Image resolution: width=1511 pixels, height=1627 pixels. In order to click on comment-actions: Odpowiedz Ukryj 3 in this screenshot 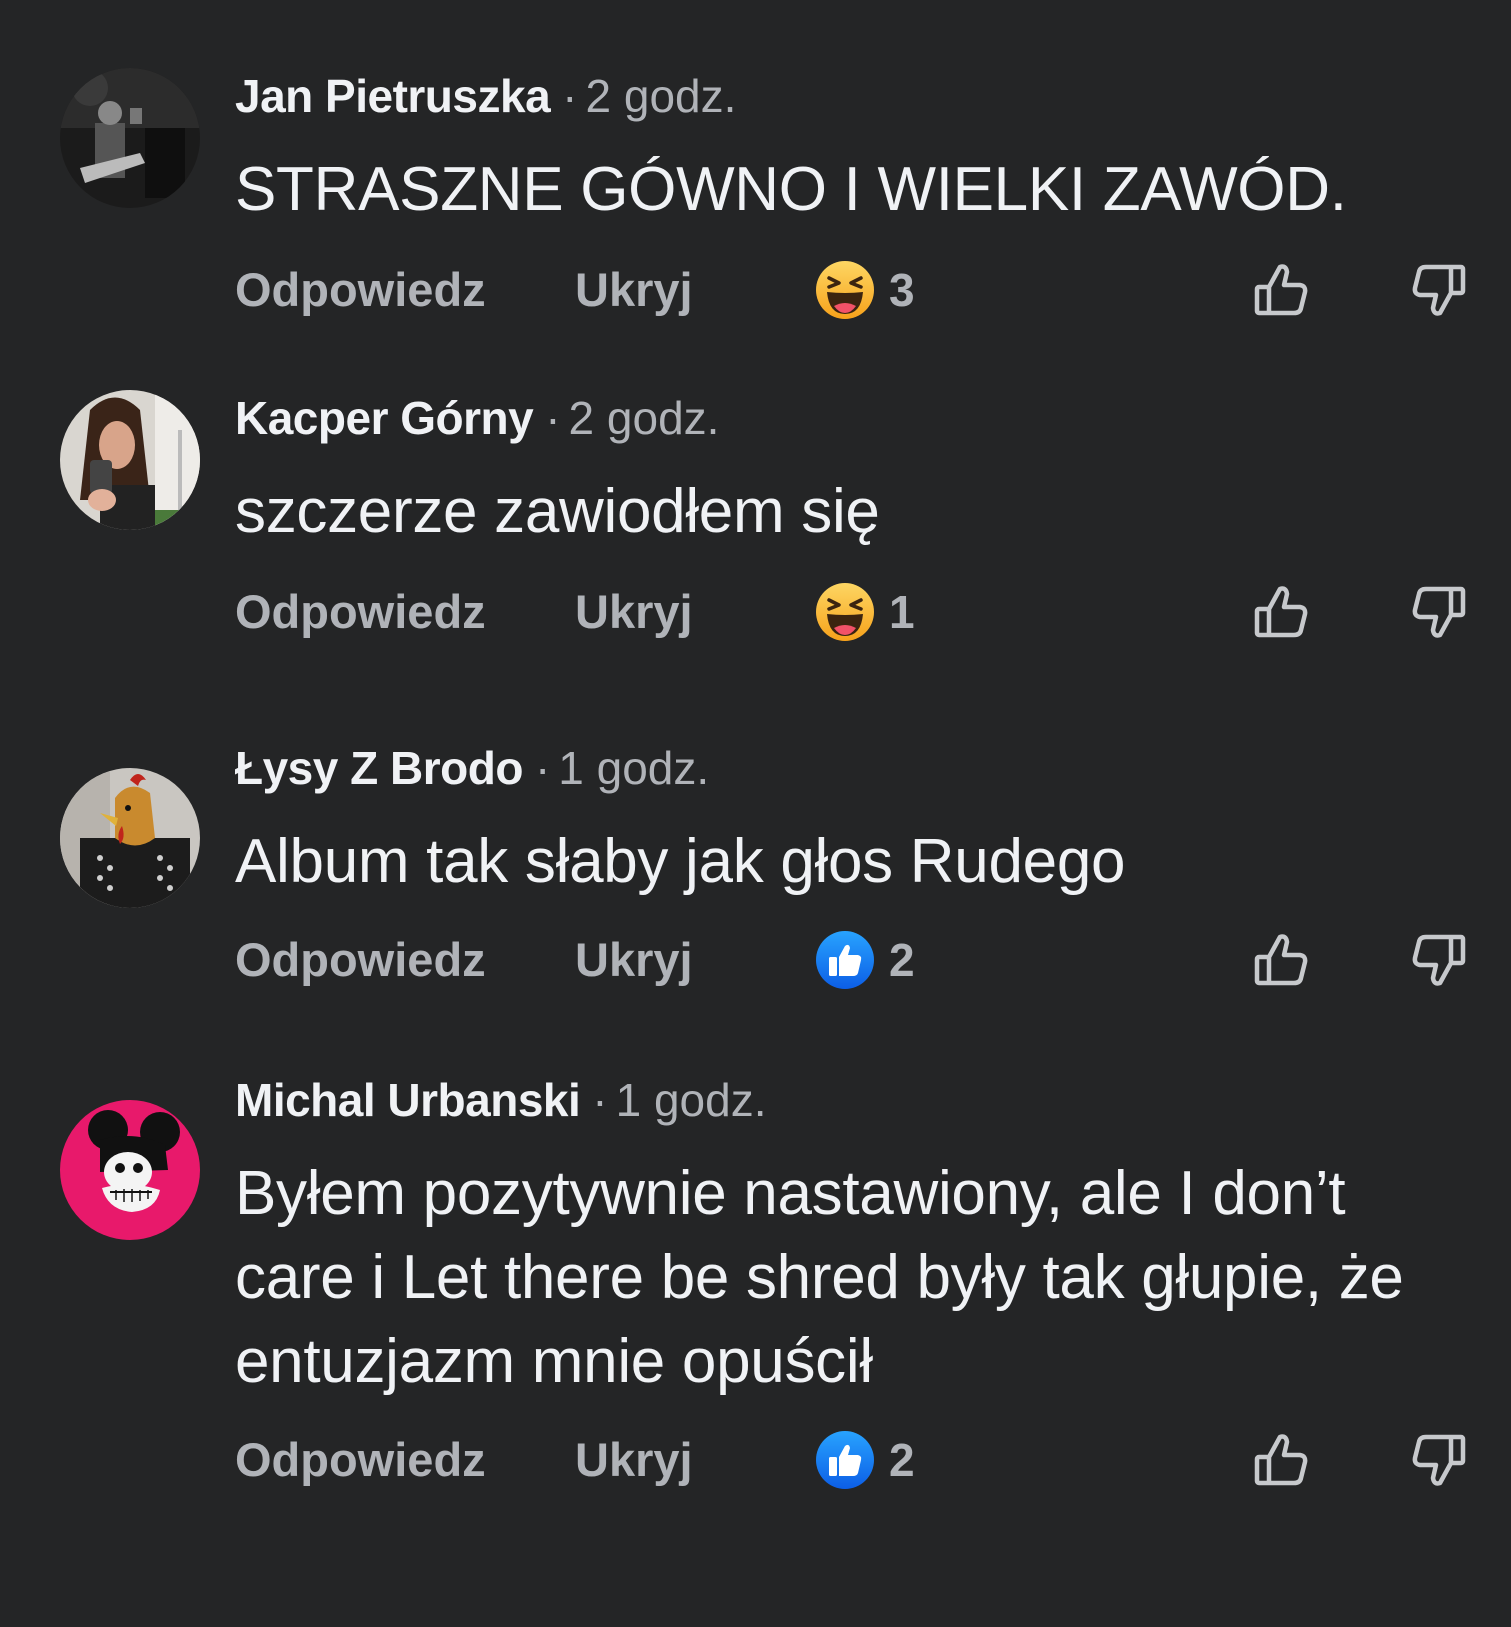, I will do `click(855, 290)`.